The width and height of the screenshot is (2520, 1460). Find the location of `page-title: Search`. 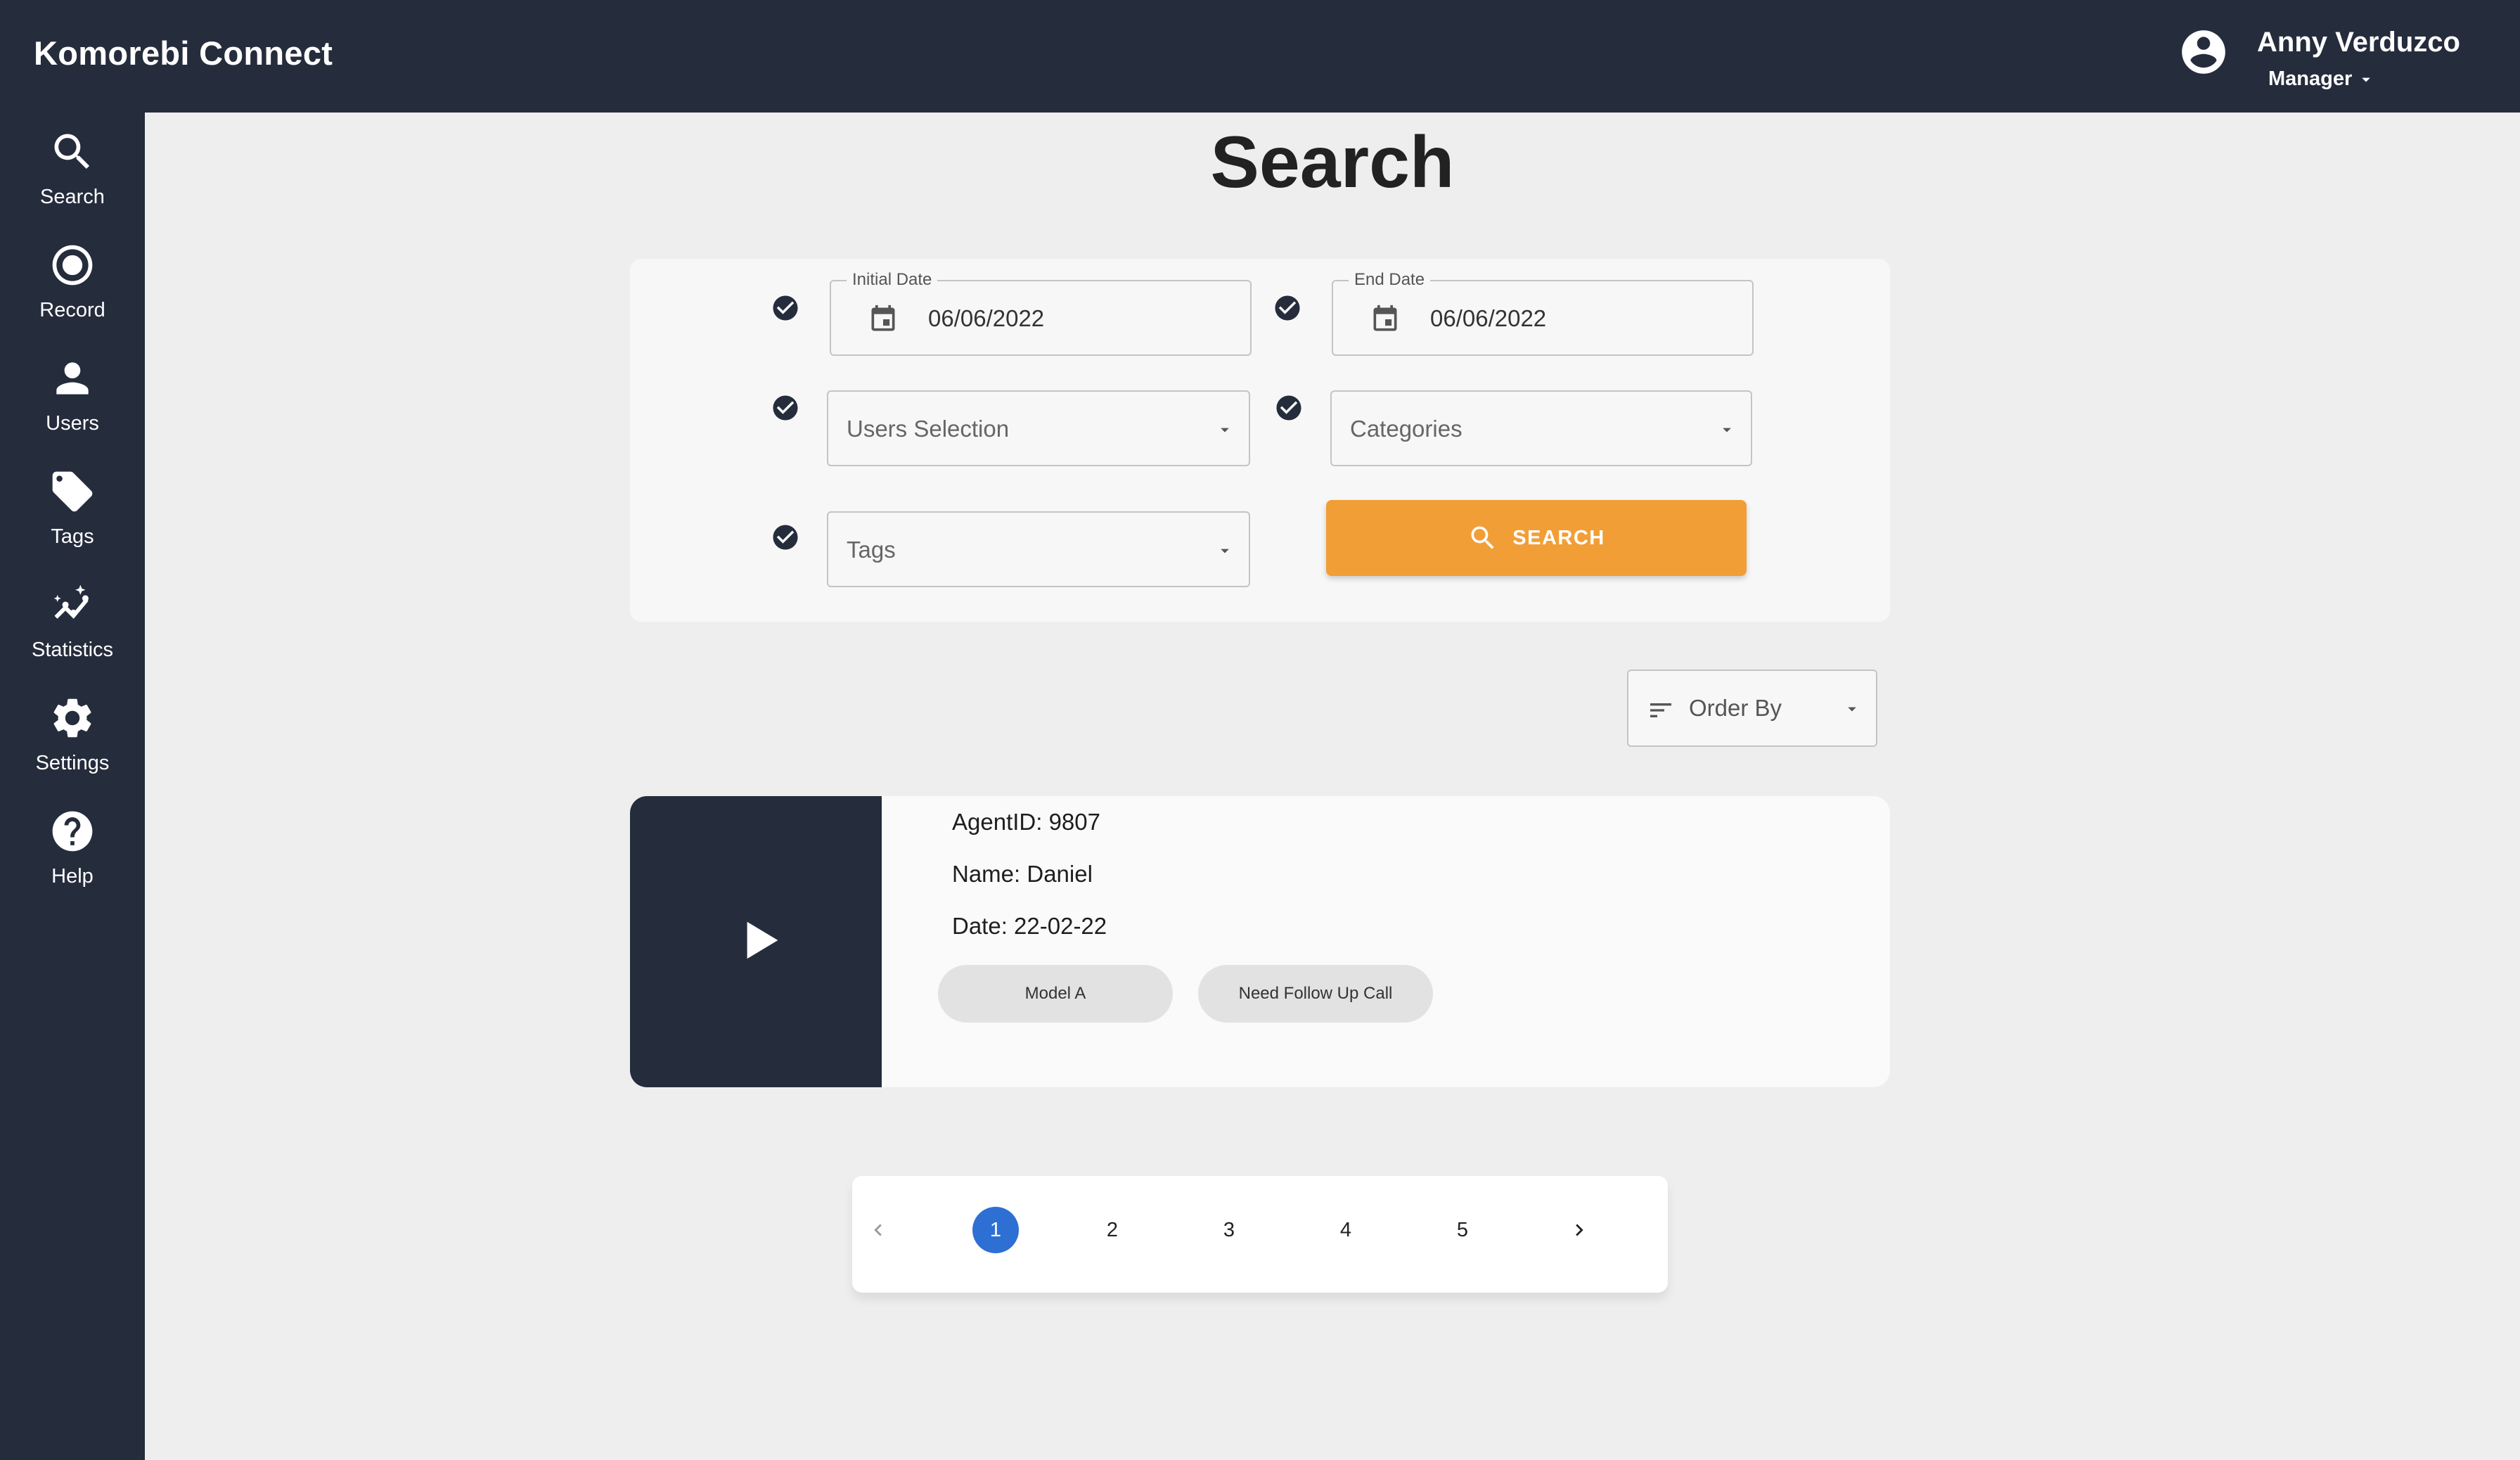

page-title: Search is located at coordinates (1332, 162).